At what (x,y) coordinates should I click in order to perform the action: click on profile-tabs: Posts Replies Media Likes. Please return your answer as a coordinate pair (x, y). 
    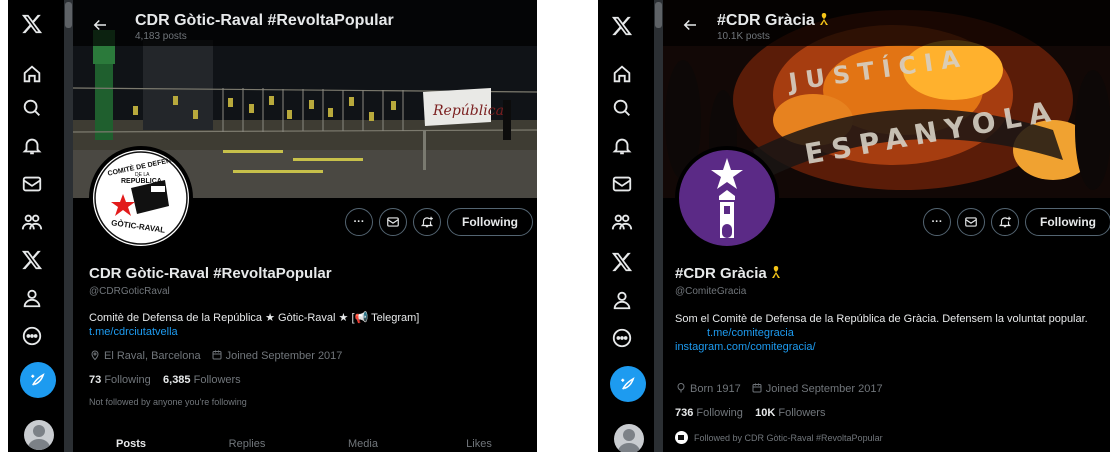
    Looking at the image, I should click on (305, 442).